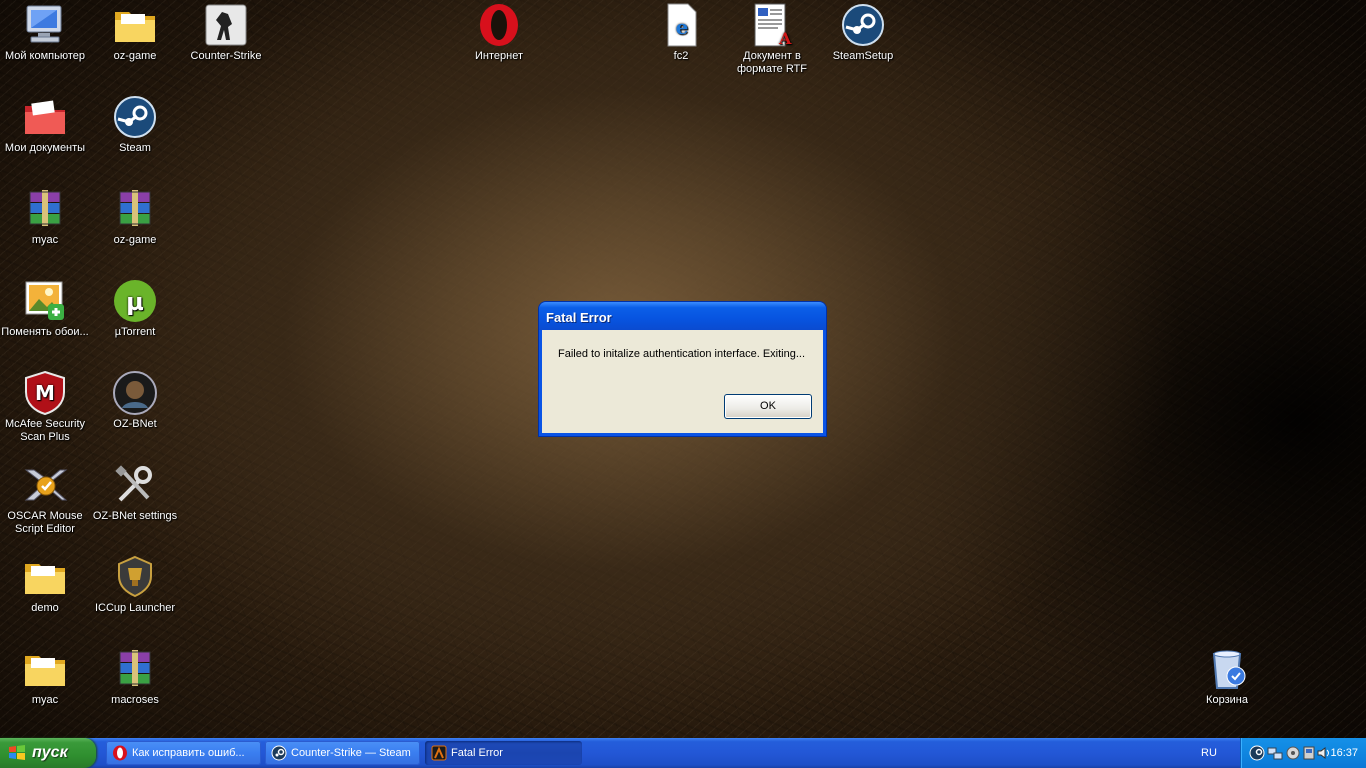 This screenshot has width=1366, height=768. I want to click on desktop-icon-rtf-document: A Документ в формате RTF, so click(772, 39).